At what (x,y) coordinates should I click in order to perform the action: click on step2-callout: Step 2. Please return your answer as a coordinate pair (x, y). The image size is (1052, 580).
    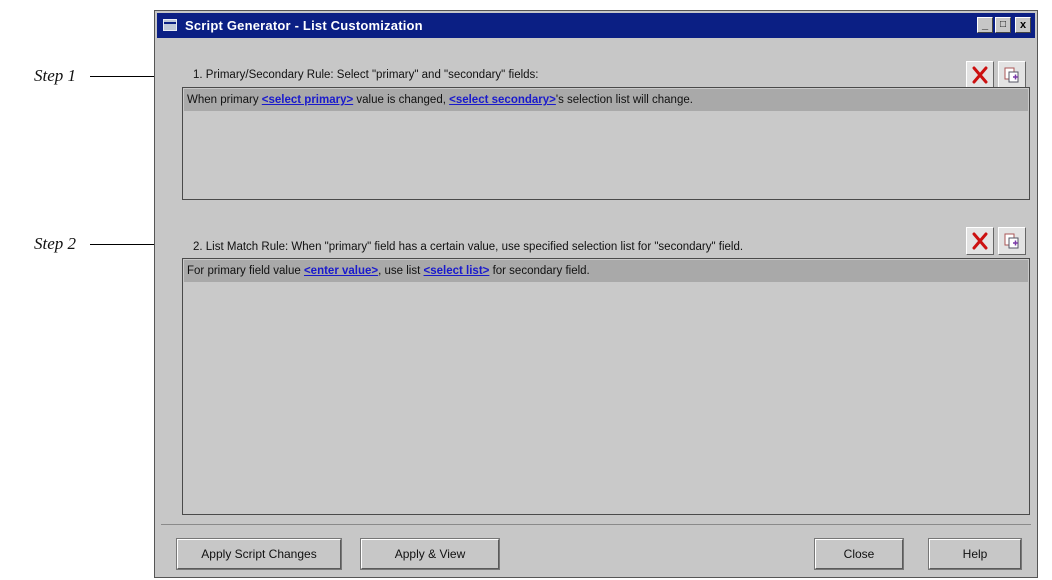
    Looking at the image, I should click on (55, 243).